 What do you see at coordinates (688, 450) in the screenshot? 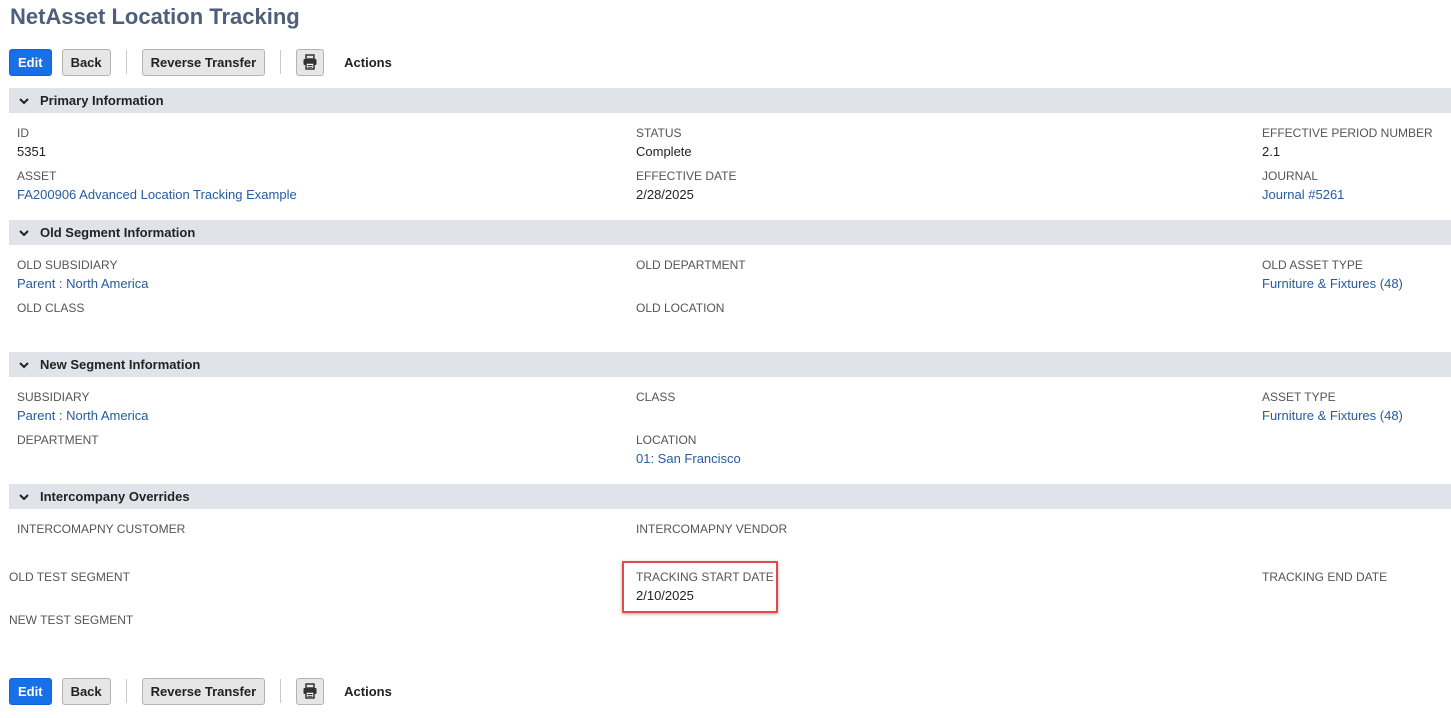
I see `field-location: LOCATION 01: San Francisco` at bounding box center [688, 450].